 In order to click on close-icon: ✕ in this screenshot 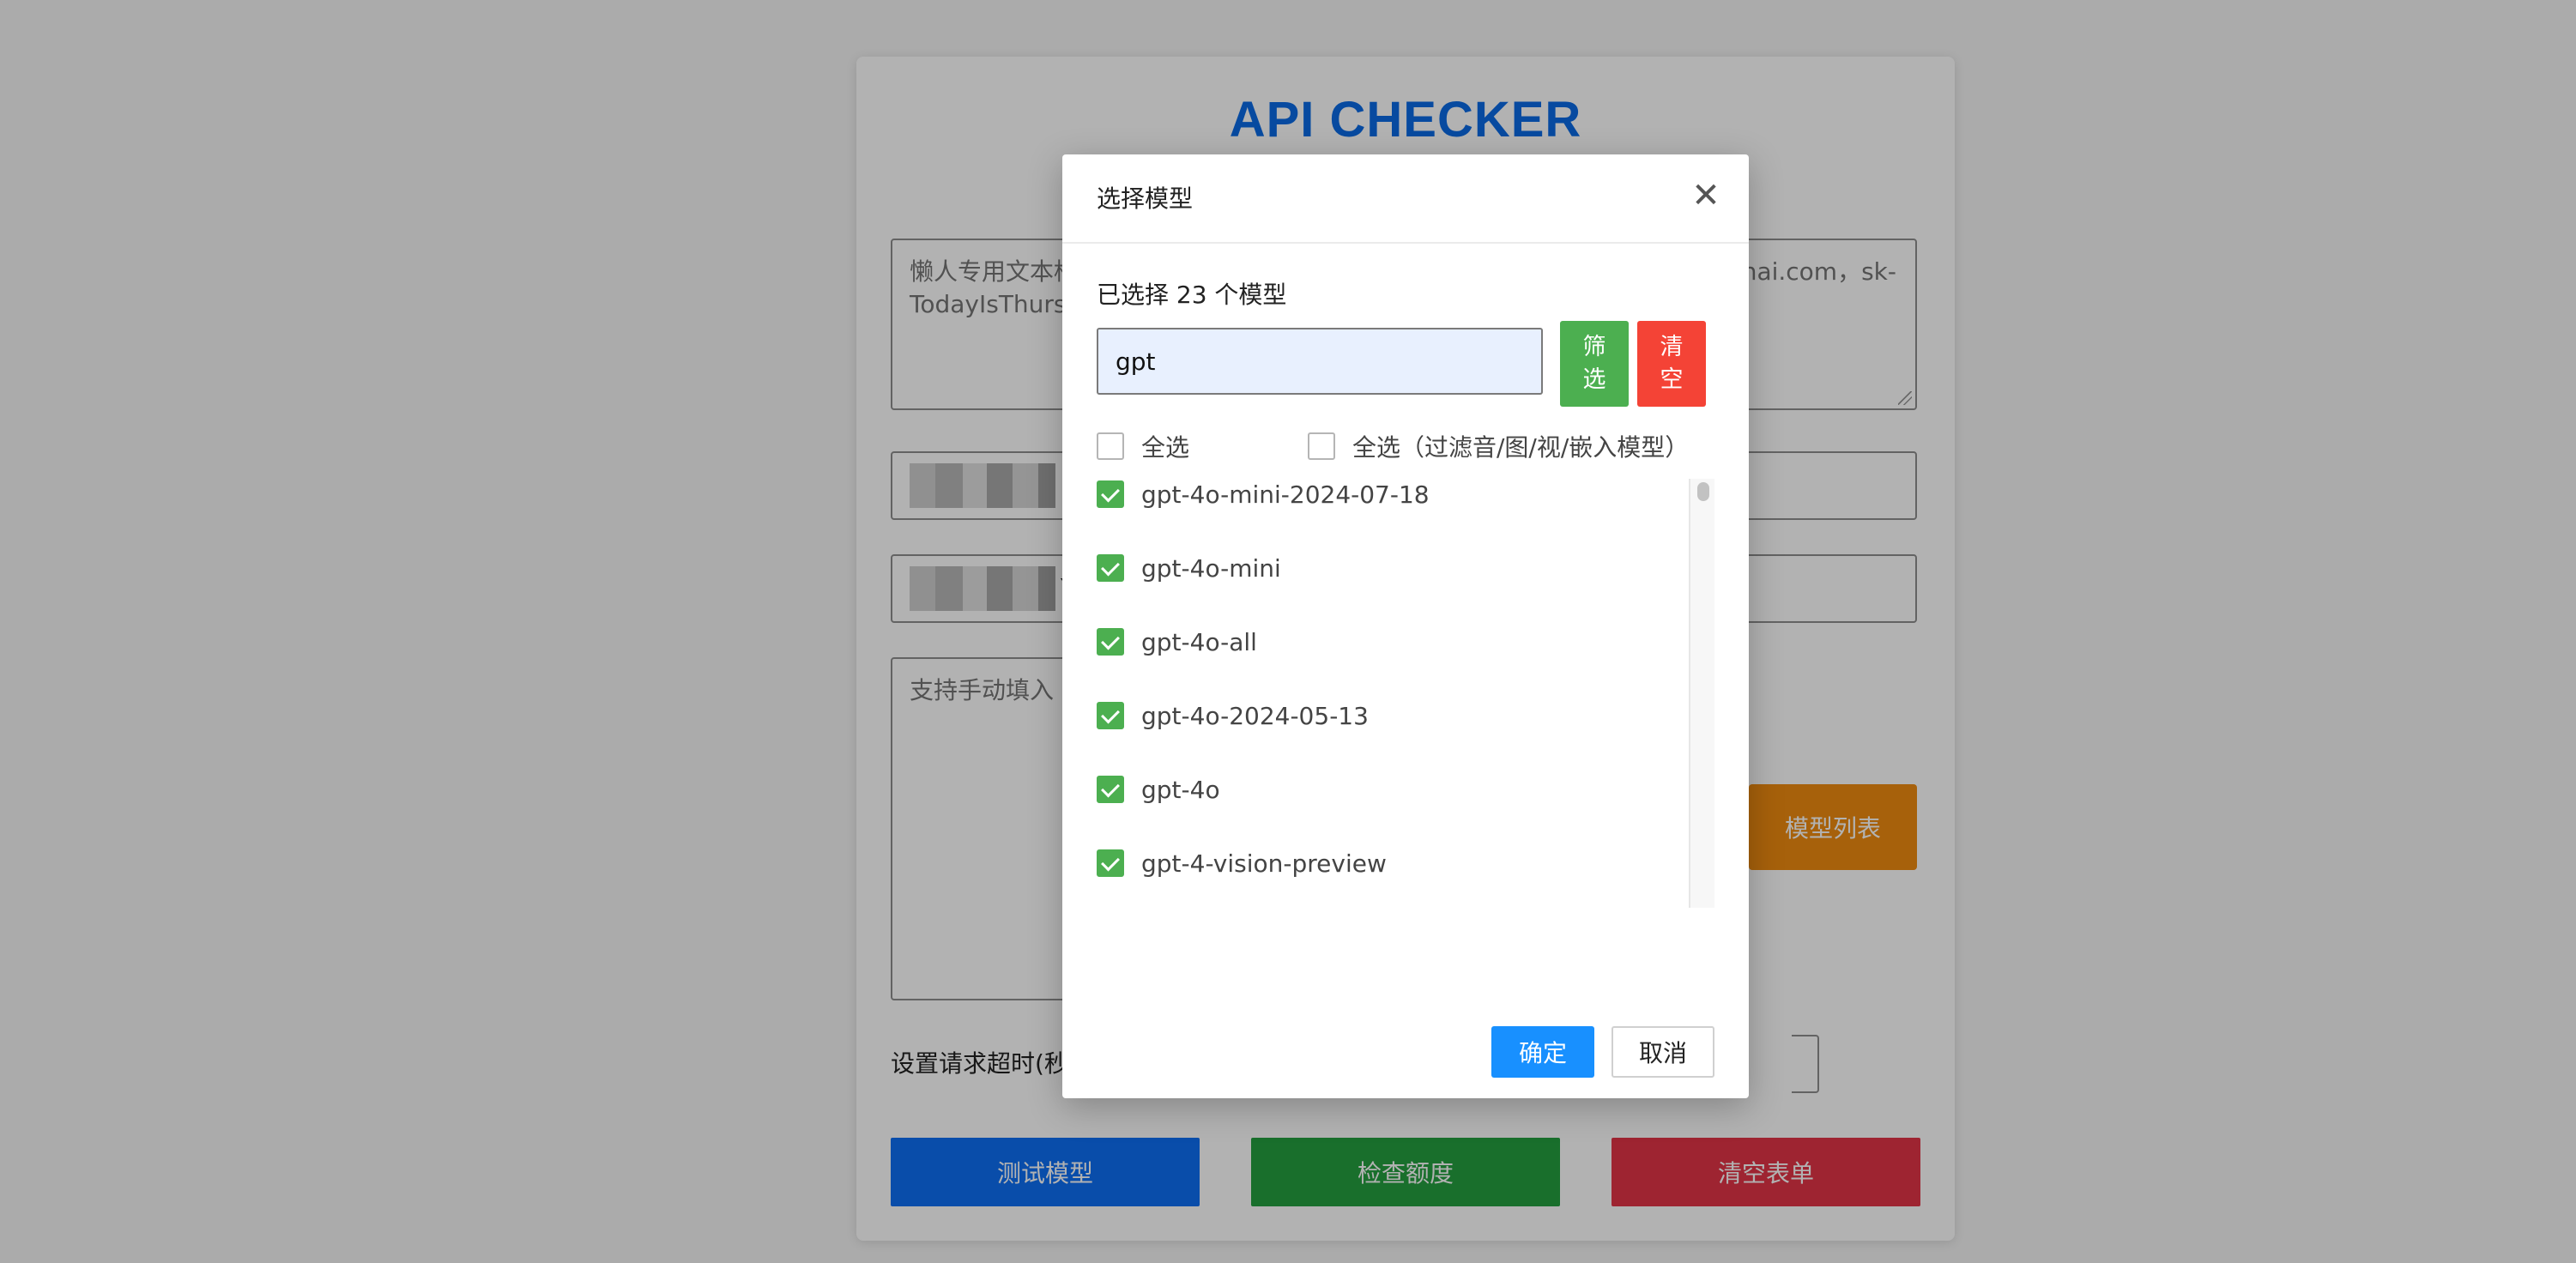, I will do `click(1705, 195)`.